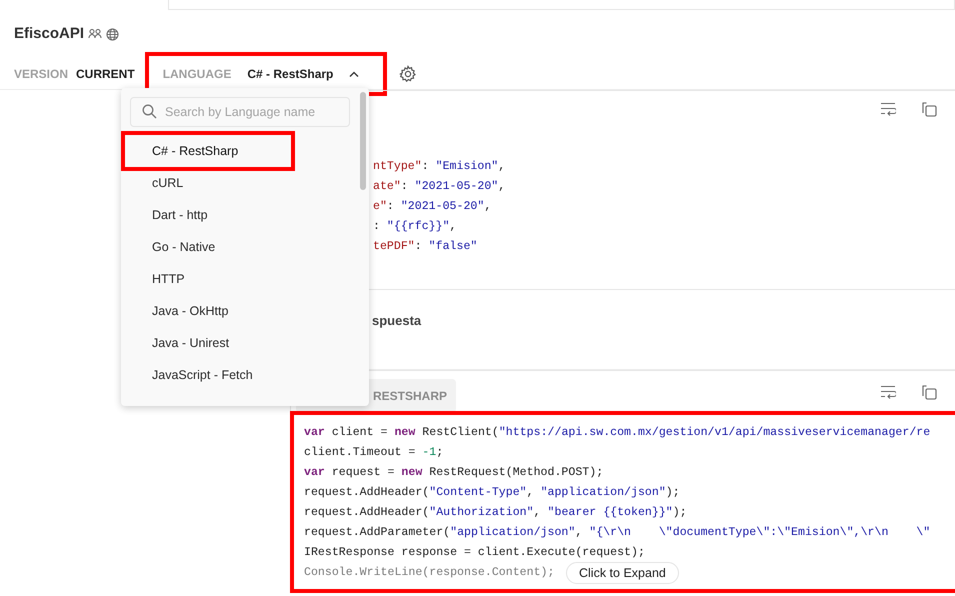 Image resolution: width=955 pixels, height=596 pixels. What do you see at coordinates (95, 34) in the screenshot?
I see `people-icon` at bounding box center [95, 34].